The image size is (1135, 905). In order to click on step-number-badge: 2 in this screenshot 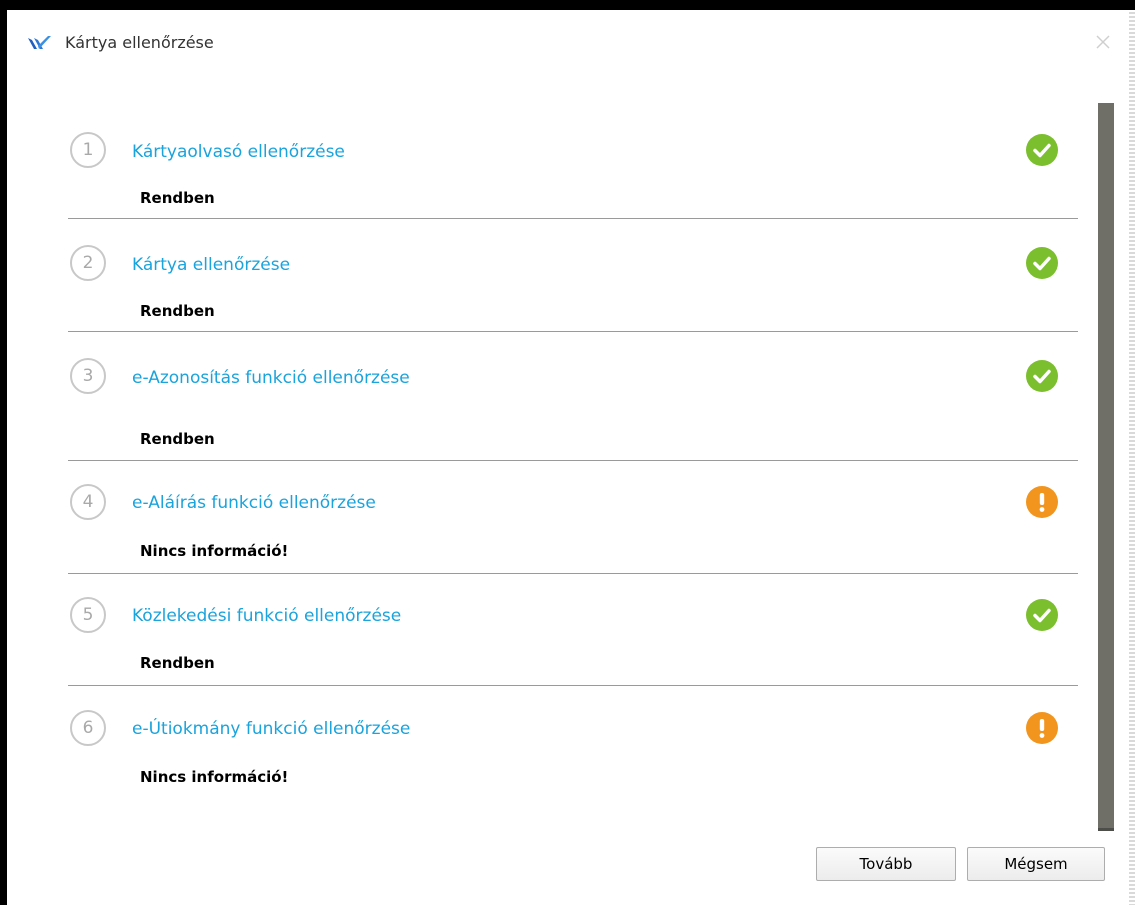, I will do `click(88, 263)`.